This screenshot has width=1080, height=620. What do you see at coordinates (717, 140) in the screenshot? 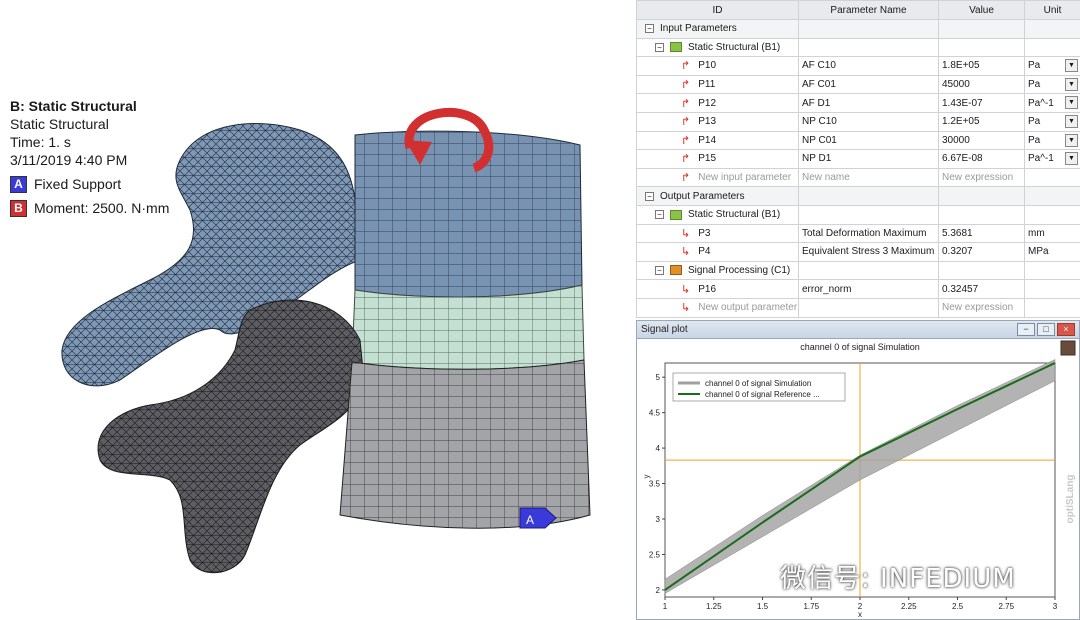
I see `parameter-id-cell: ↱ P14` at bounding box center [717, 140].